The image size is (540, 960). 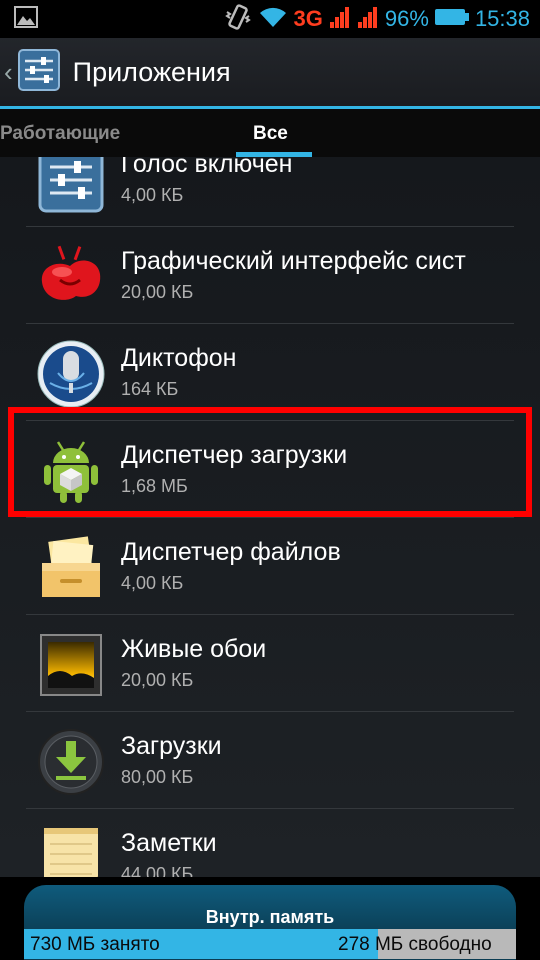 What do you see at coordinates (151, 71) in the screenshot?
I see `page-title: Приложения` at bounding box center [151, 71].